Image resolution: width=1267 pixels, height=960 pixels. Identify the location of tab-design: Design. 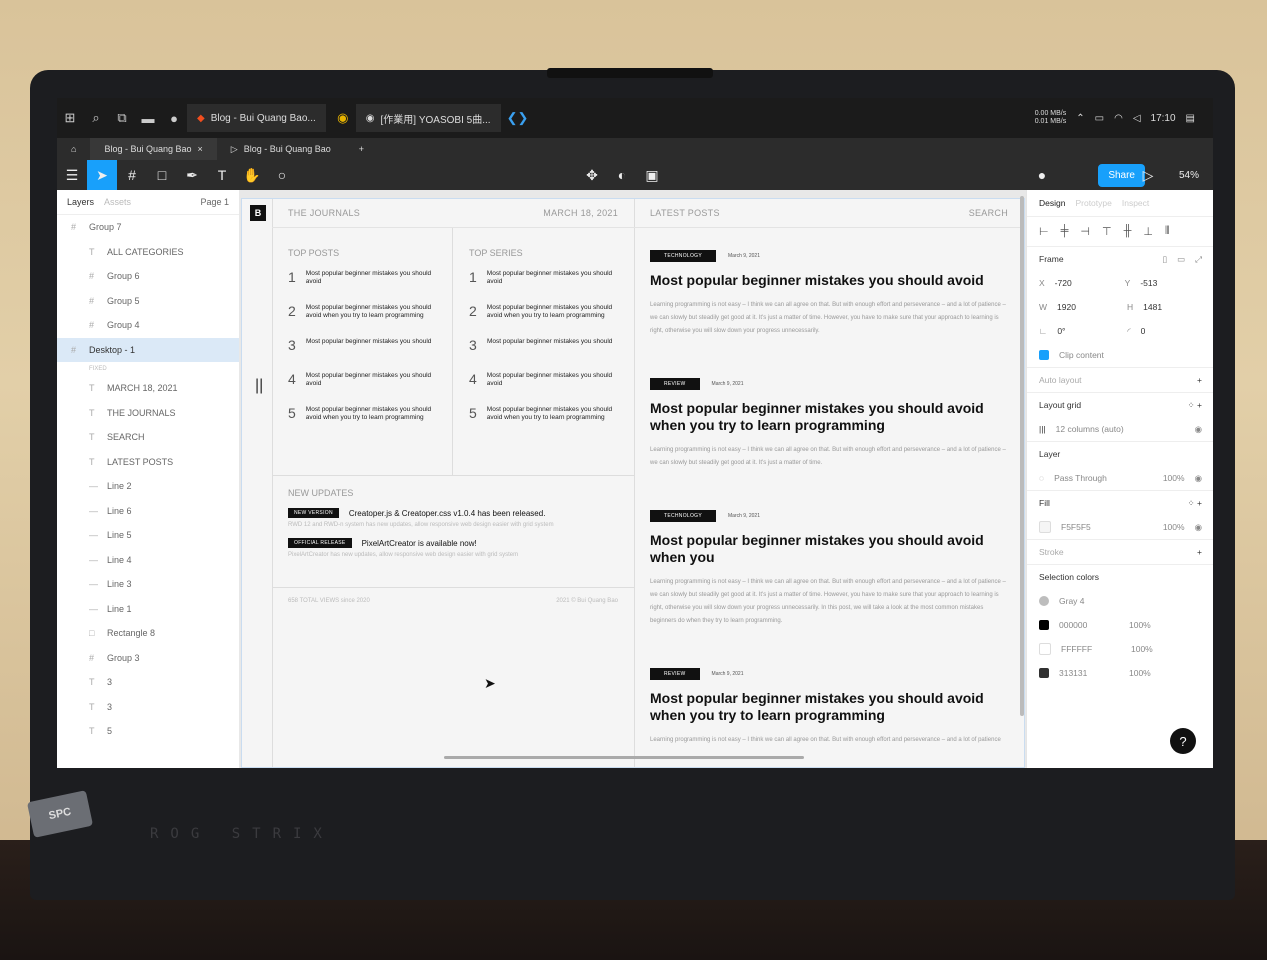
(1052, 203).